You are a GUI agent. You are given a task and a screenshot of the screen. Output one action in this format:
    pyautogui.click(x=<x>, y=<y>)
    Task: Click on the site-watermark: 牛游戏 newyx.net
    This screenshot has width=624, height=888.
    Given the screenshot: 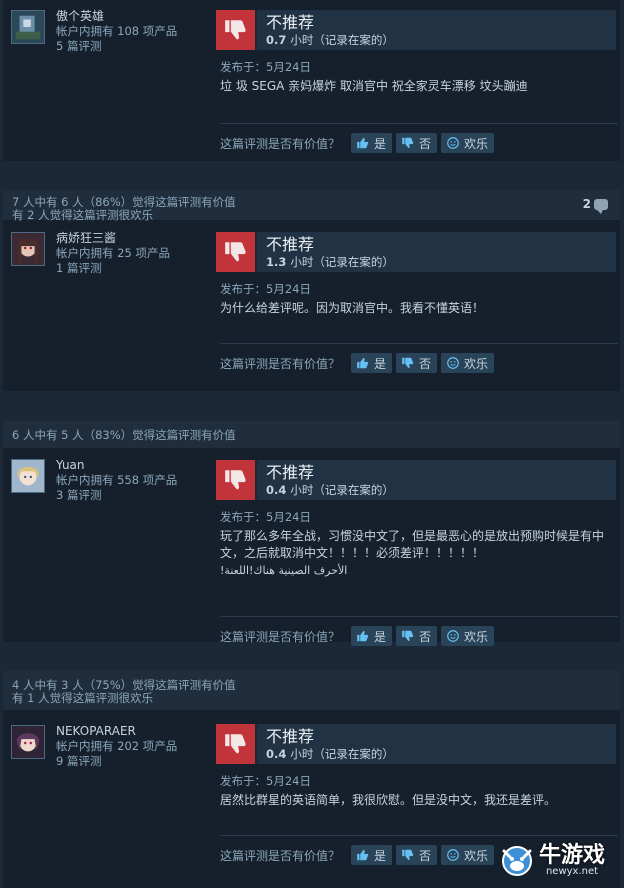 What is the action you would take?
    pyautogui.click(x=551, y=860)
    